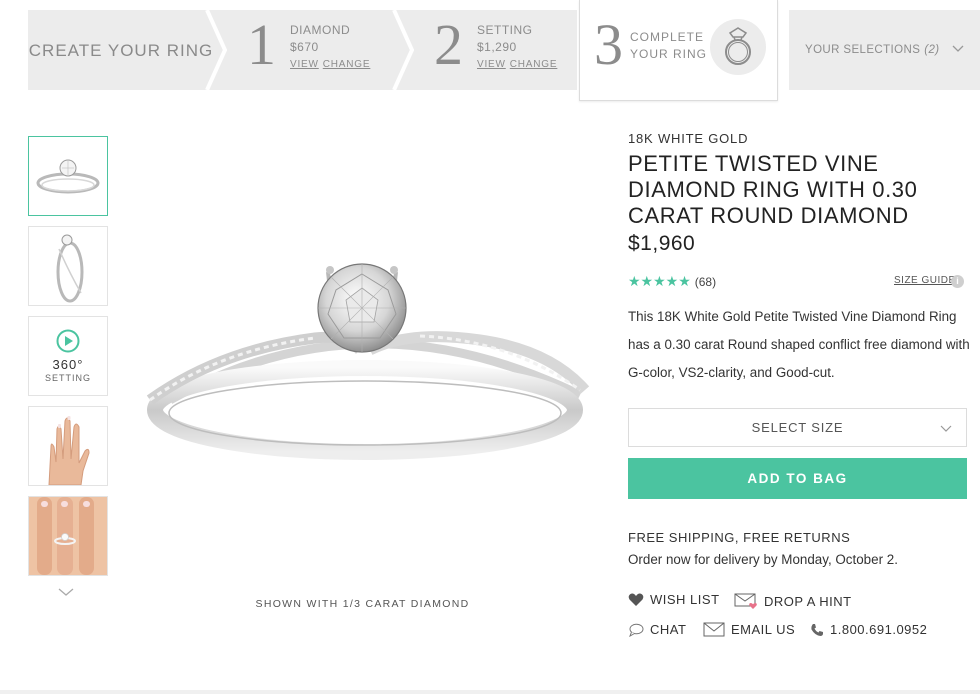 This screenshot has height=694, width=980. I want to click on wish-list-button: WISH LIST, so click(674, 599).